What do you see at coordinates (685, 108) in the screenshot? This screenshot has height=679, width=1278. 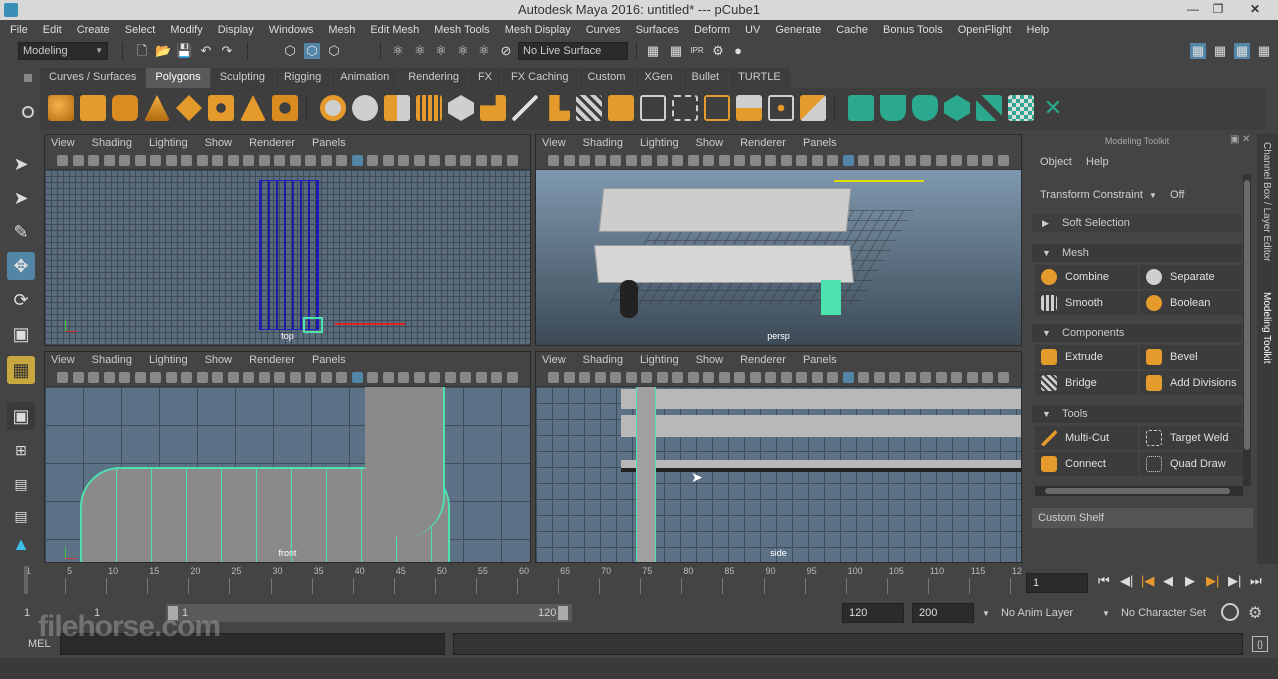 I see `insert-edge-loop-icon` at bounding box center [685, 108].